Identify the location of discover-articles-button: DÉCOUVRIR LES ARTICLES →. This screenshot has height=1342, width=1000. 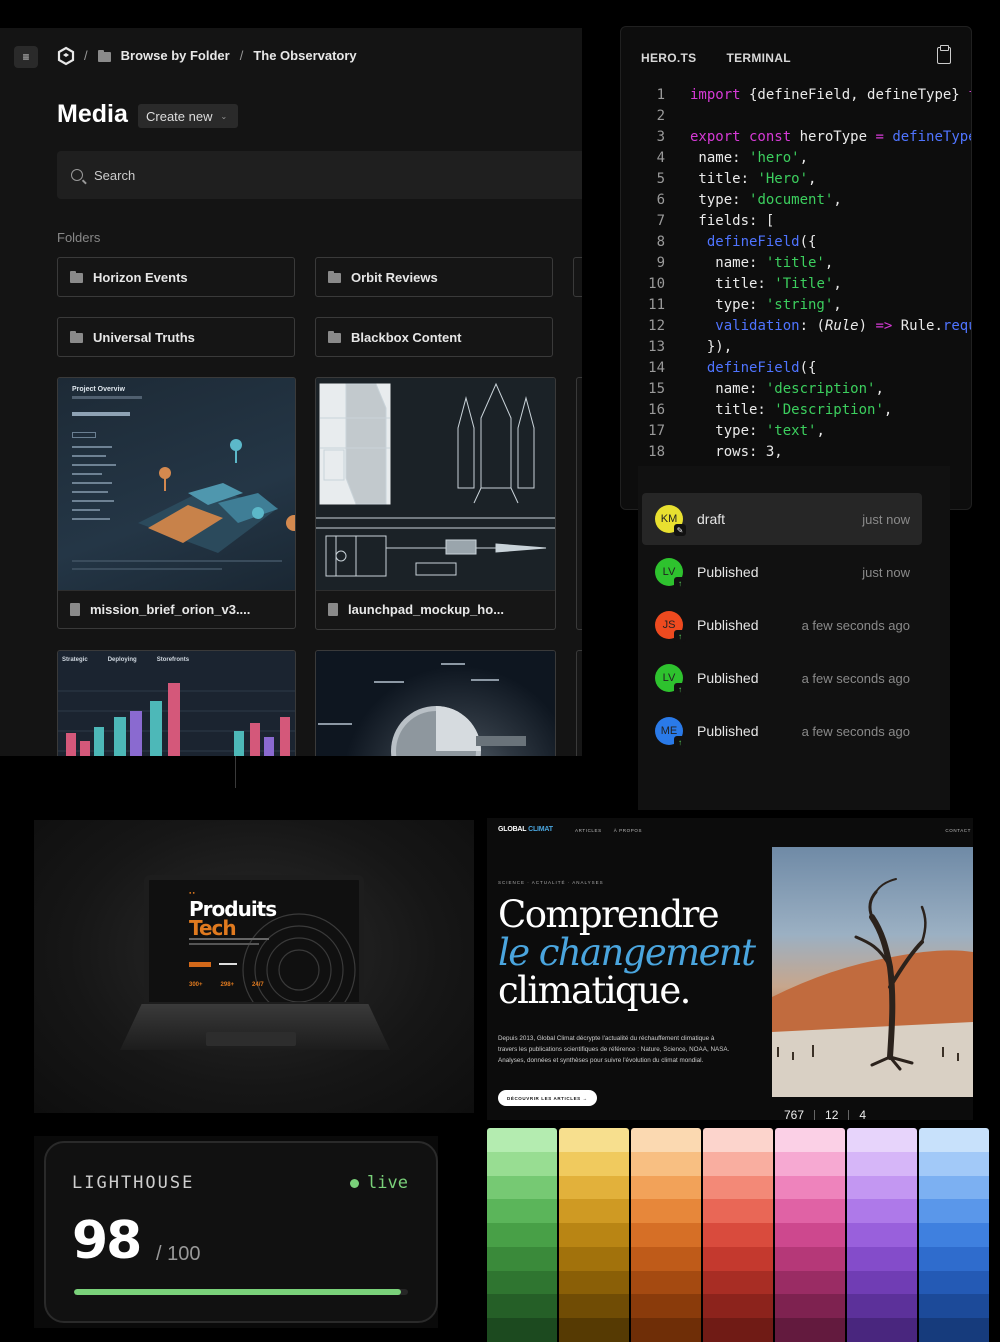
(547, 1098).